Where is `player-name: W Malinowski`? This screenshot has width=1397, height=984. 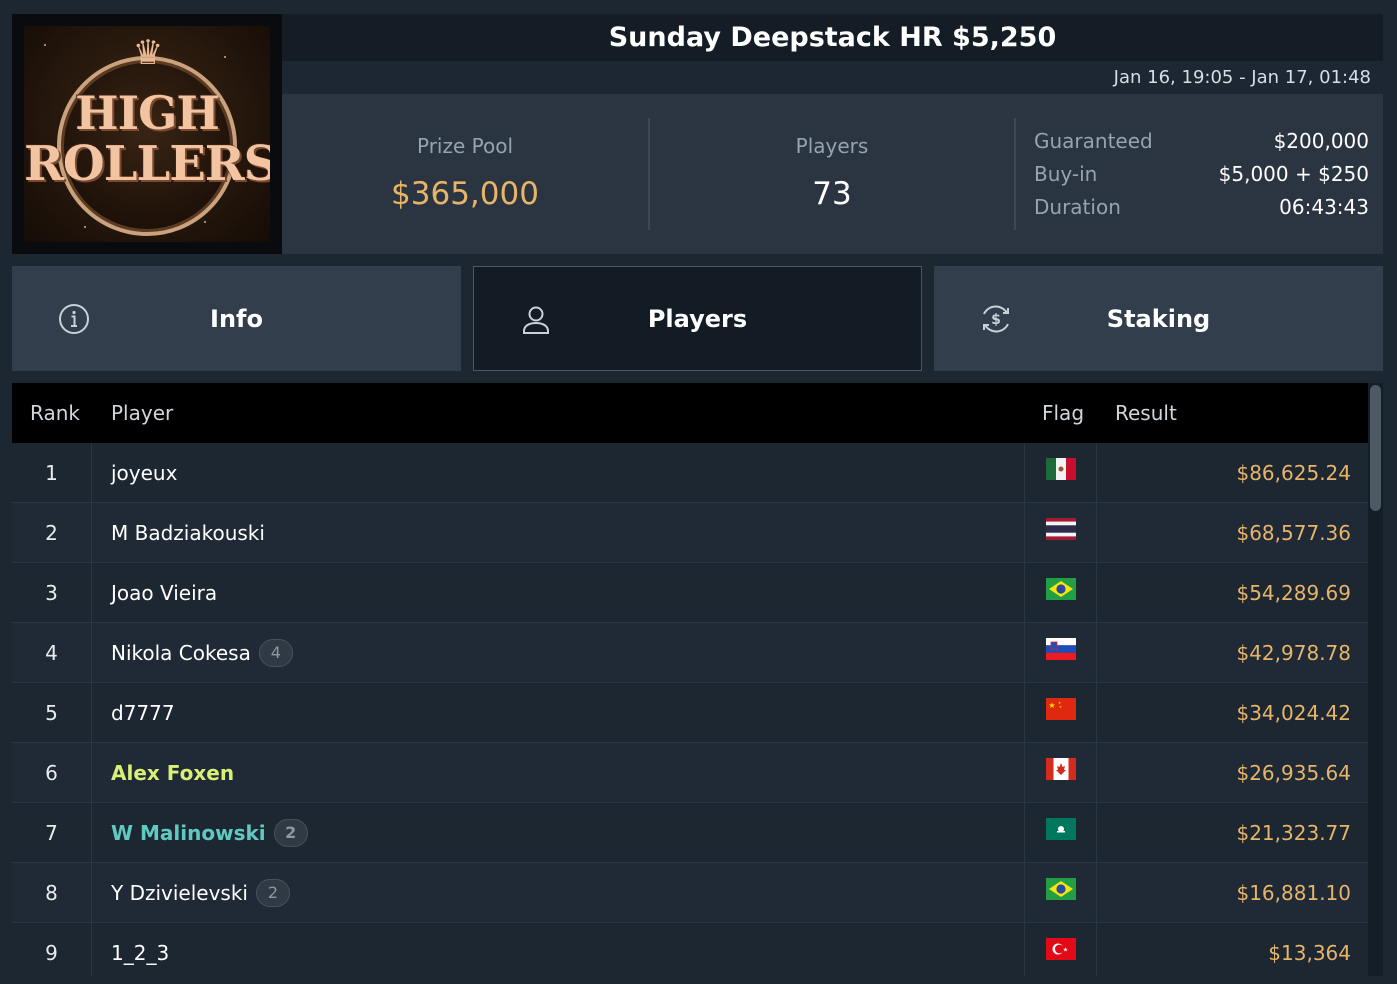 player-name: W Malinowski is located at coordinates (188, 833).